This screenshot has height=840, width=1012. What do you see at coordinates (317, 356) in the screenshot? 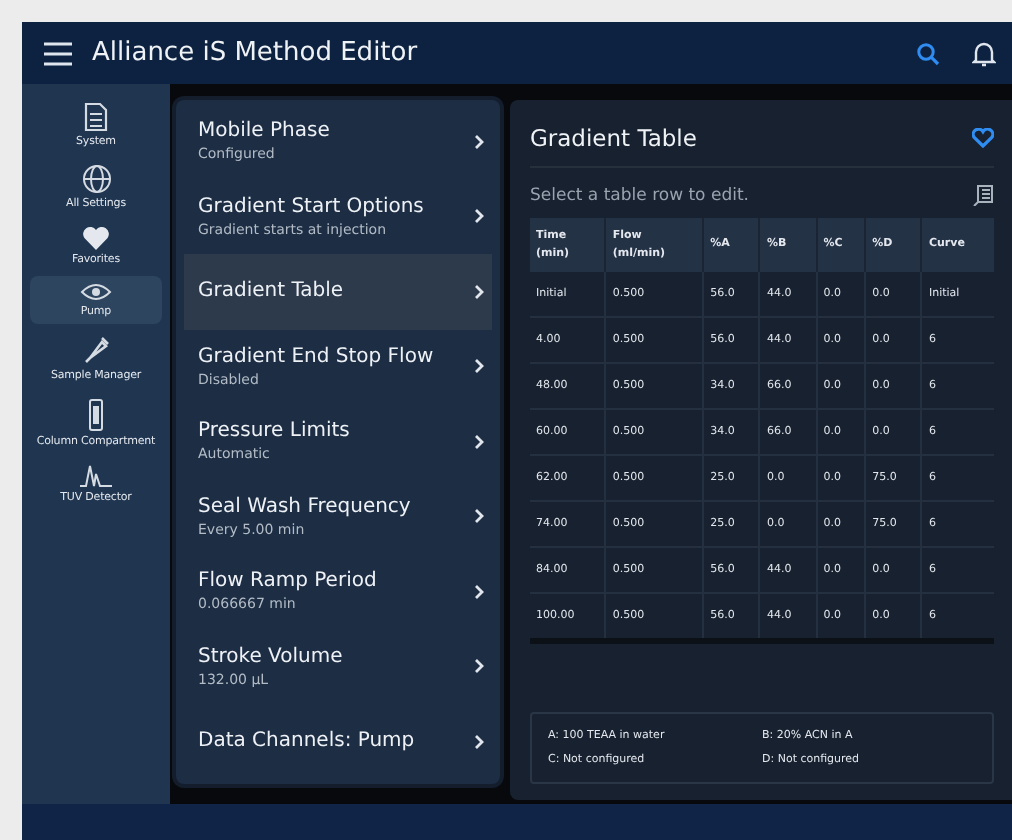
I see `setting-title: Gradient End Stop Flow` at bounding box center [317, 356].